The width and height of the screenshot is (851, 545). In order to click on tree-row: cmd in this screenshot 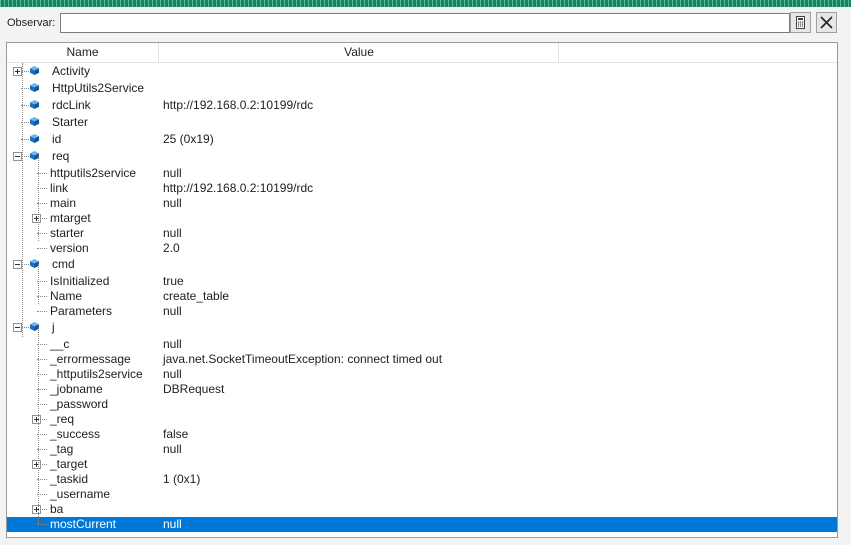, I will do `click(422, 264)`.